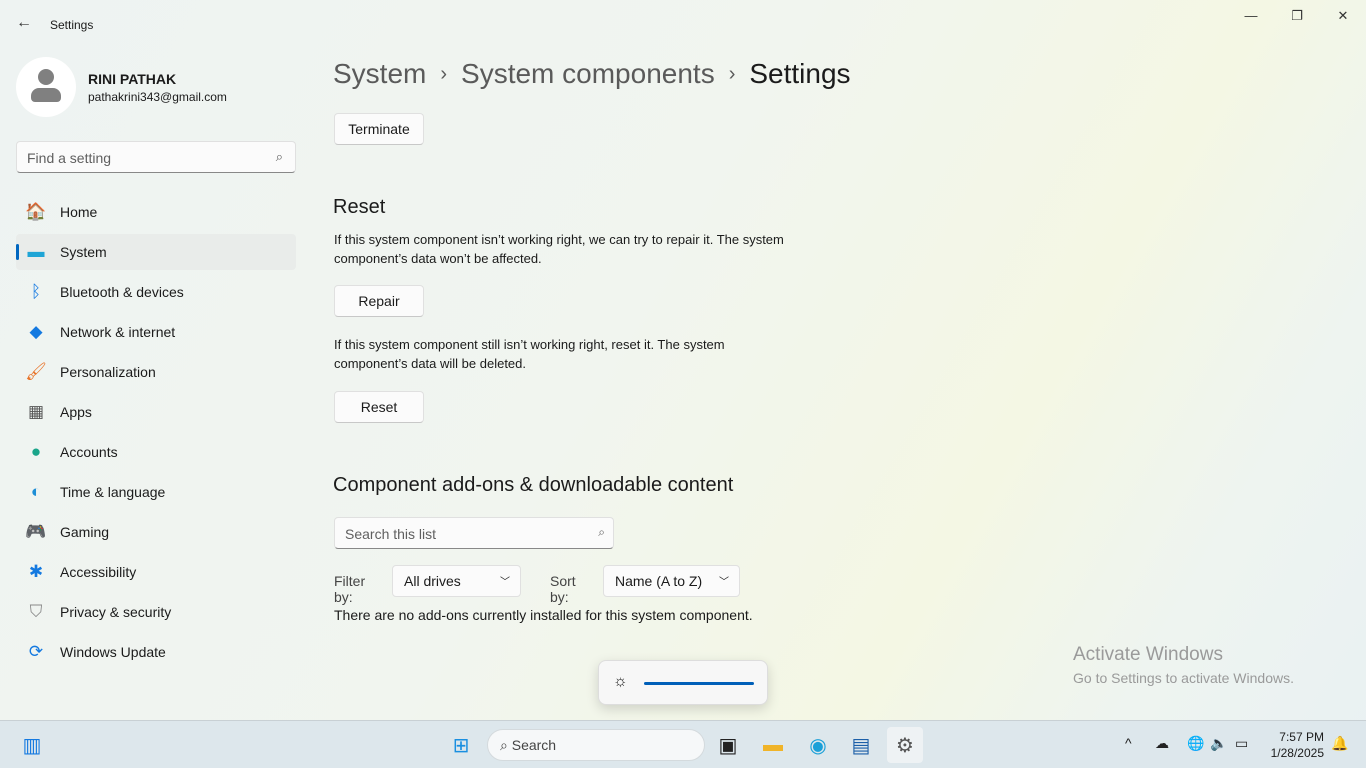  Describe the element at coordinates (474, 533) in the screenshot. I see `search-list-input: Search this list ⌕` at that location.